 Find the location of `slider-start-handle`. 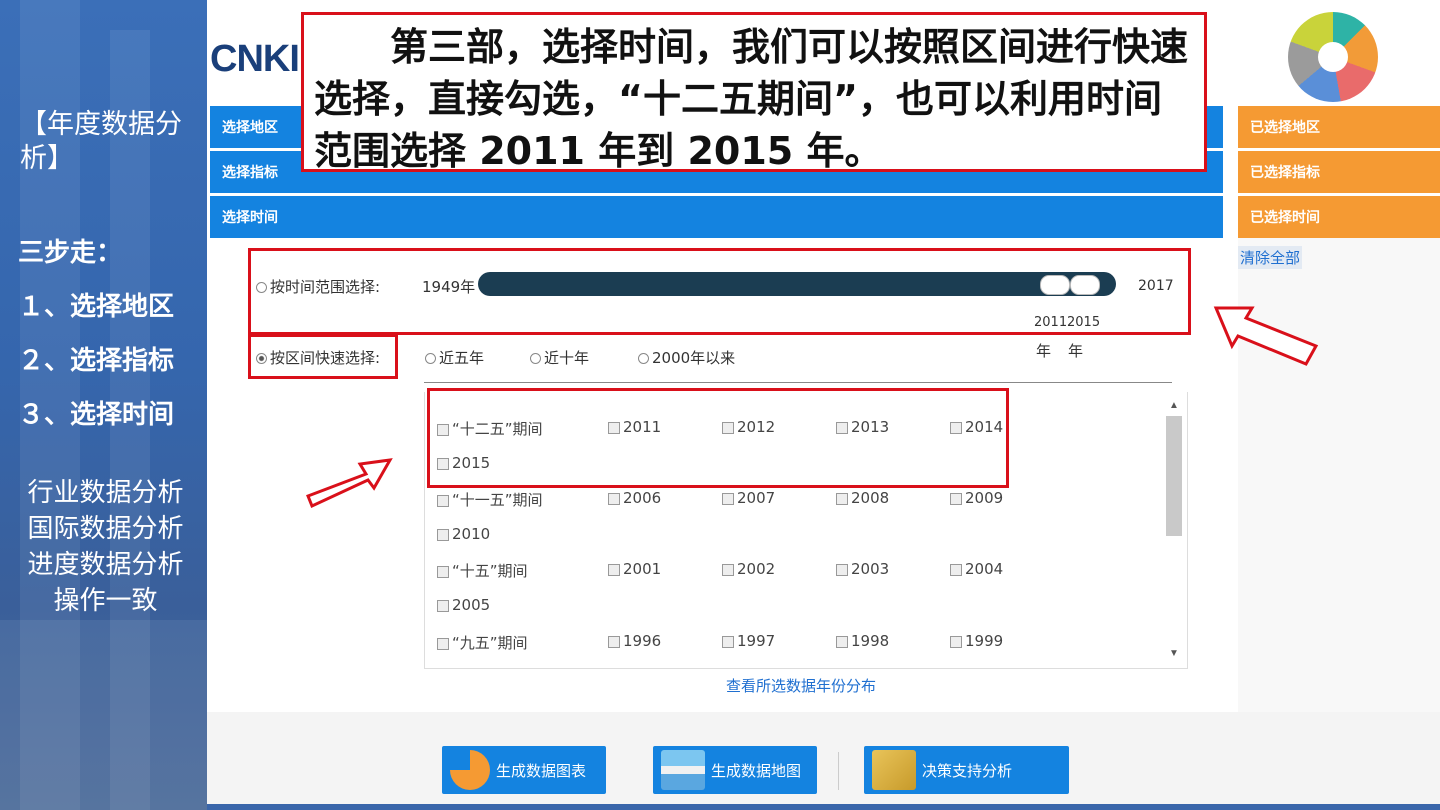

slider-start-handle is located at coordinates (1055, 285).